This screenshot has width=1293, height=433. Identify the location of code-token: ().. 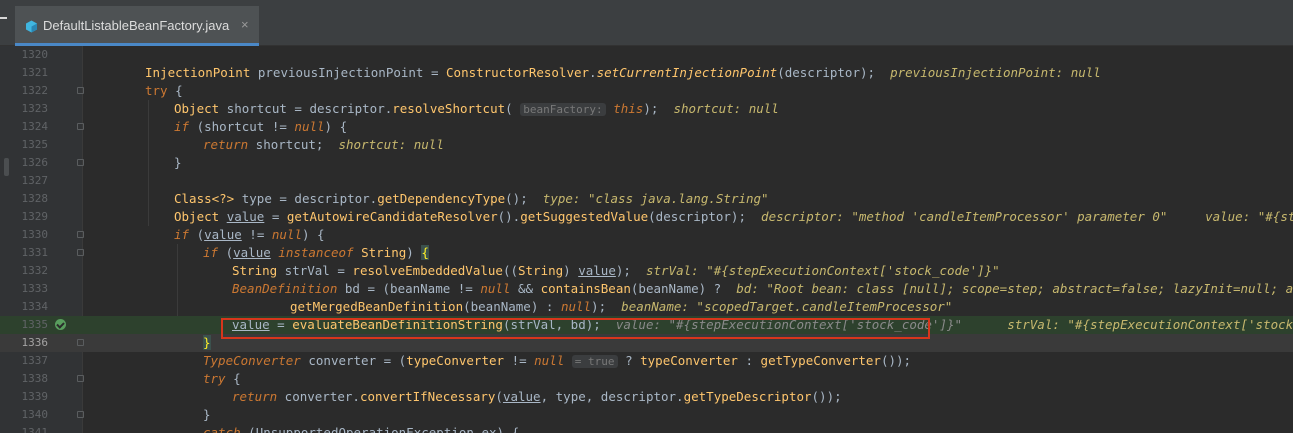
(509, 216).